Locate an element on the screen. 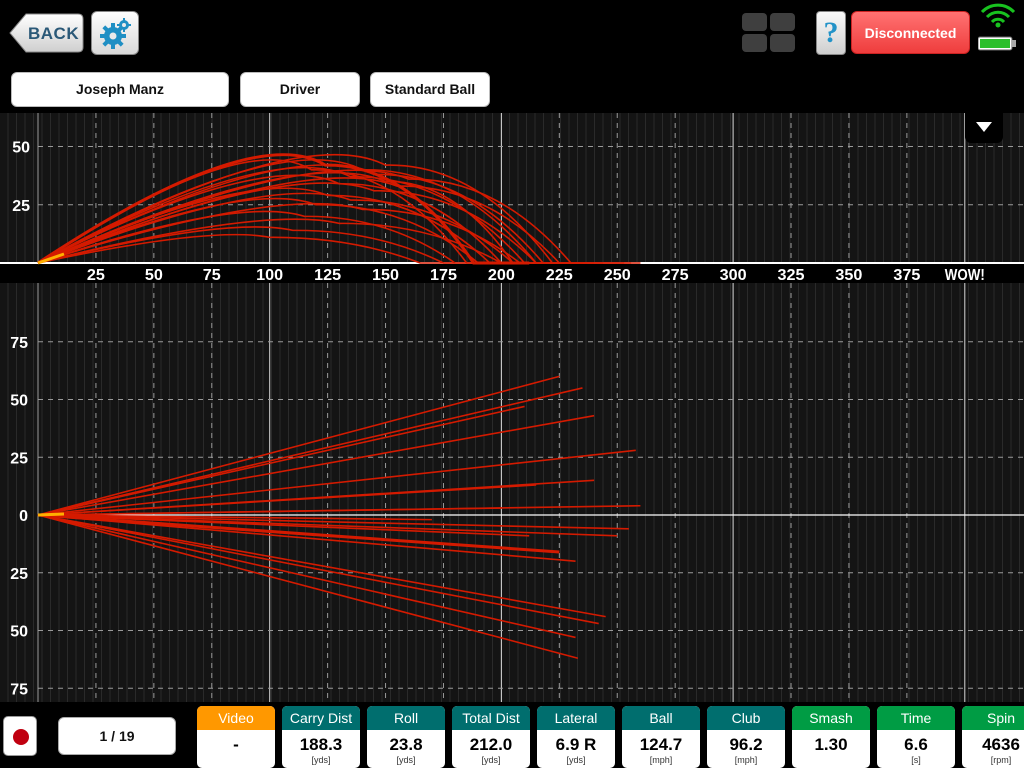 This screenshot has width=1024, height=768. metric-tile-smash: Smash 1.30 is located at coordinates (831, 737).